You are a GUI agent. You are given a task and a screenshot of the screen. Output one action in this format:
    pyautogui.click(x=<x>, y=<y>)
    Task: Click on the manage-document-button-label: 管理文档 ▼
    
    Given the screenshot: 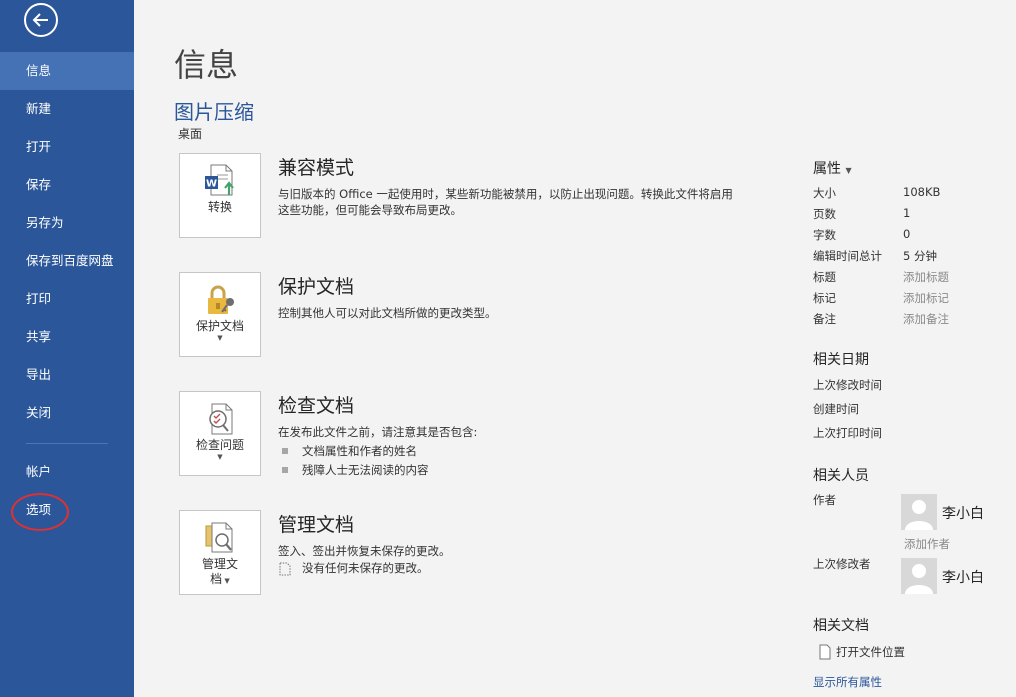 What is the action you would take?
    pyautogui.click(x=220, y=572)
    